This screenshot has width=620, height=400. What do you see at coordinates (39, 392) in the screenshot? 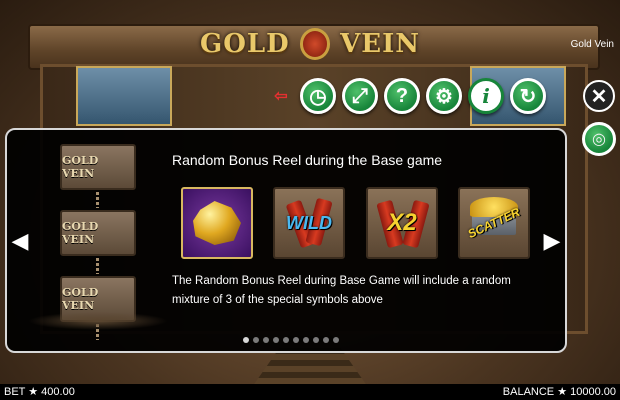
I see `bet-display: BET ★ 400.00` at bounding box center [39, 392].